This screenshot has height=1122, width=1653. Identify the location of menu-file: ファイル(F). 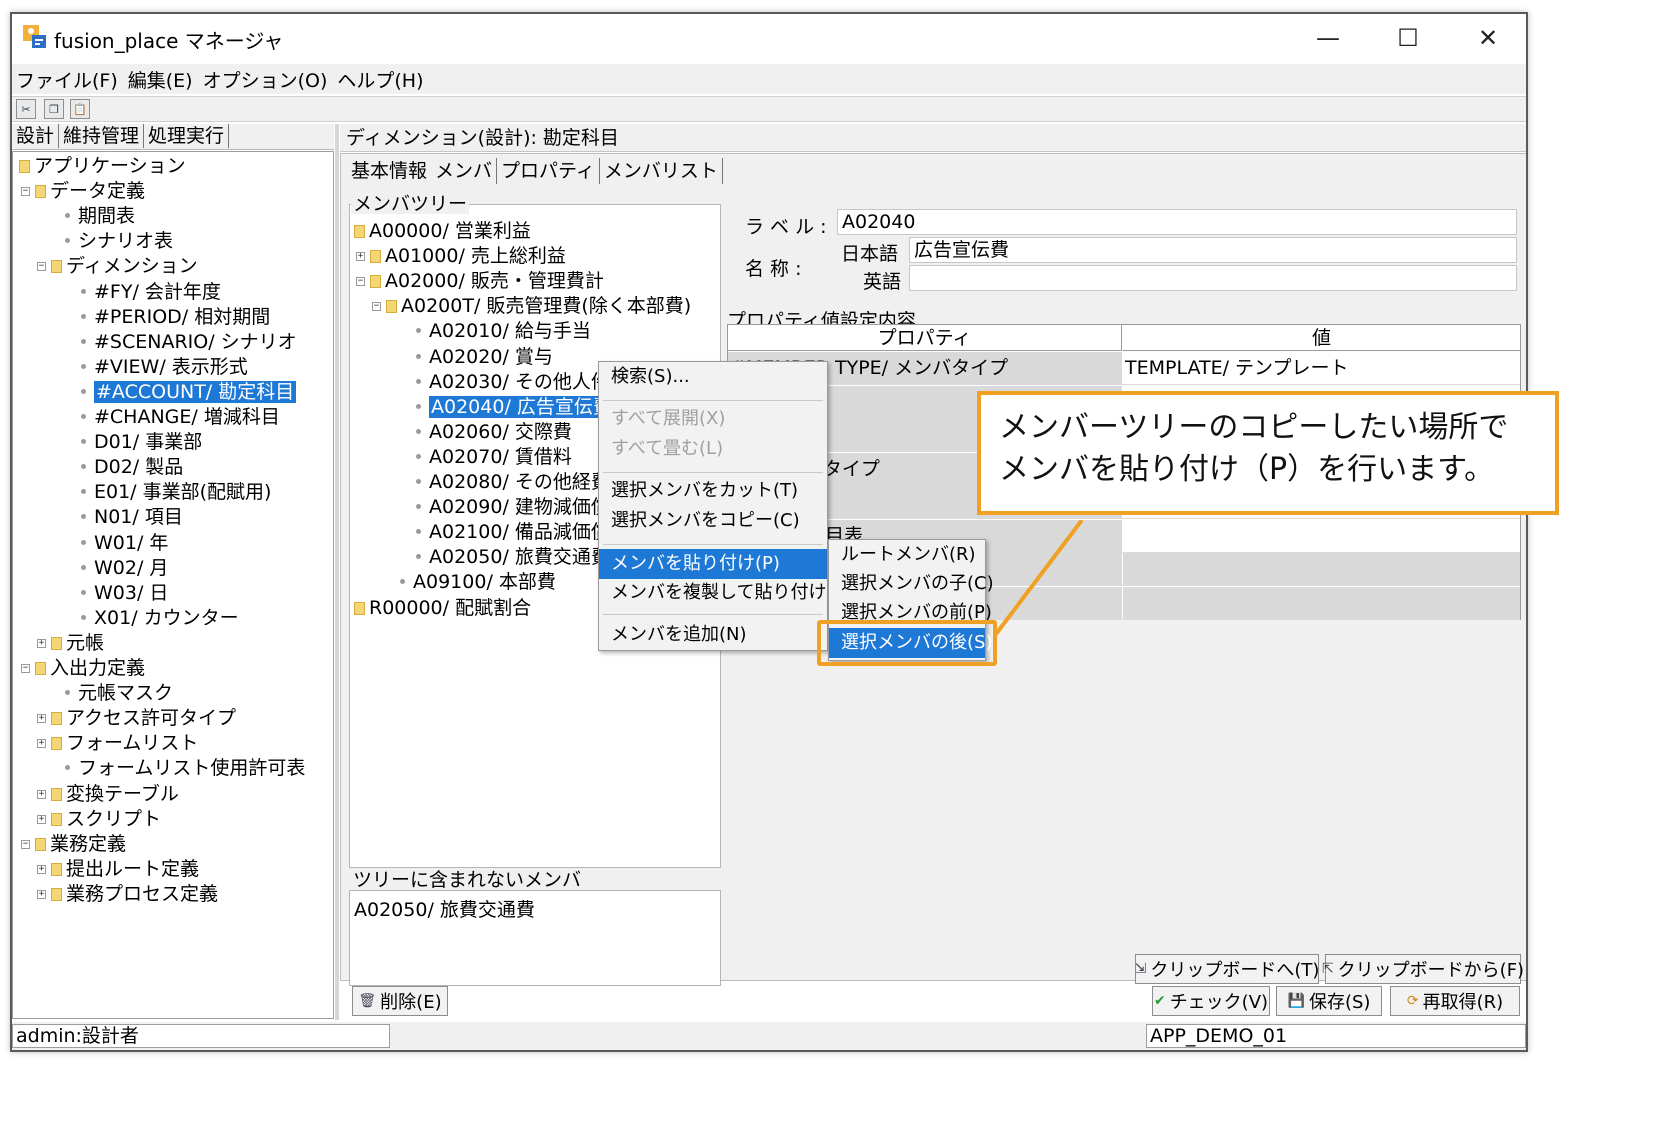
(67, 79).